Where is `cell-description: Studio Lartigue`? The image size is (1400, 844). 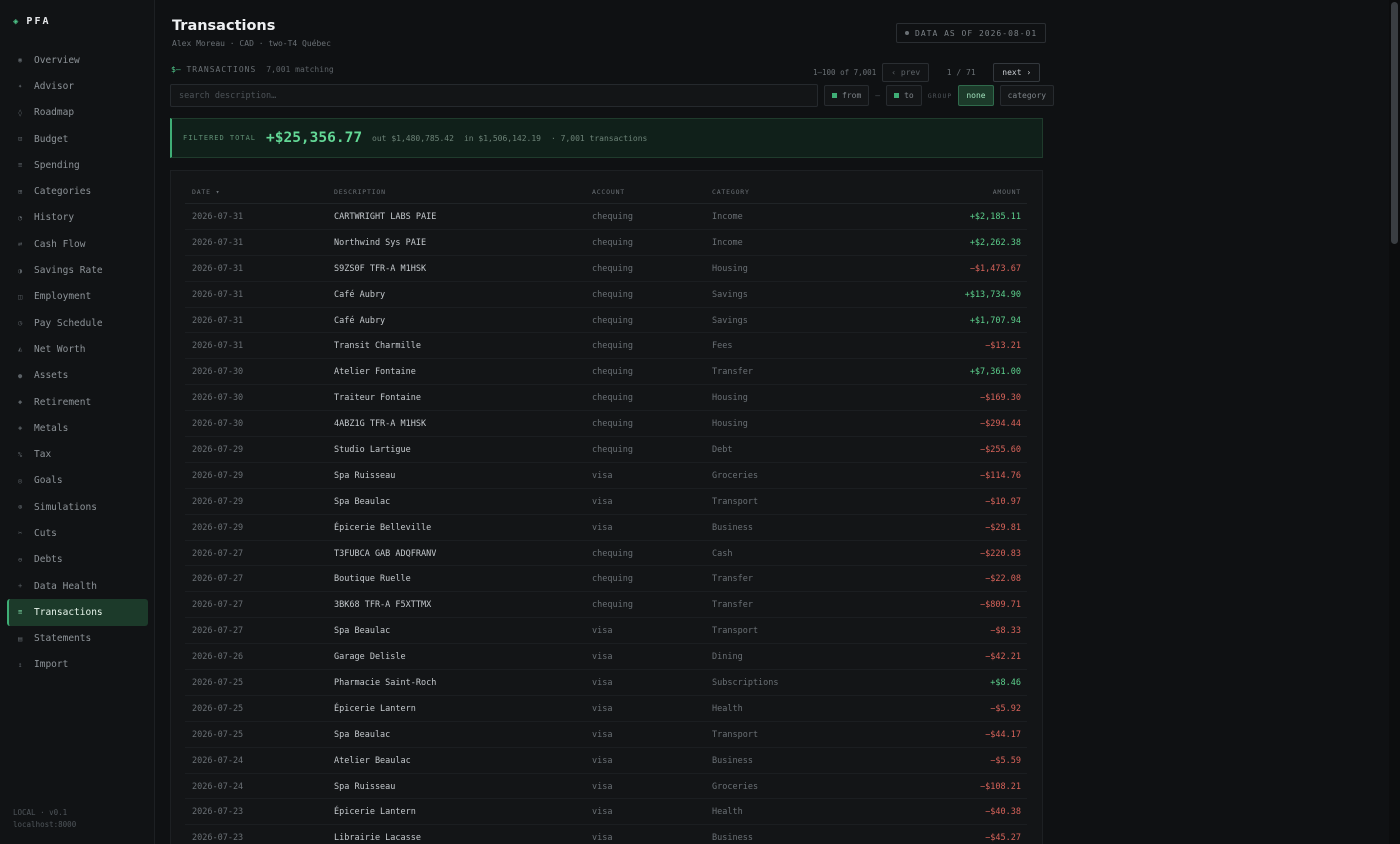 cell-description: Studio Lartigue is located at coordinates (372, 450).